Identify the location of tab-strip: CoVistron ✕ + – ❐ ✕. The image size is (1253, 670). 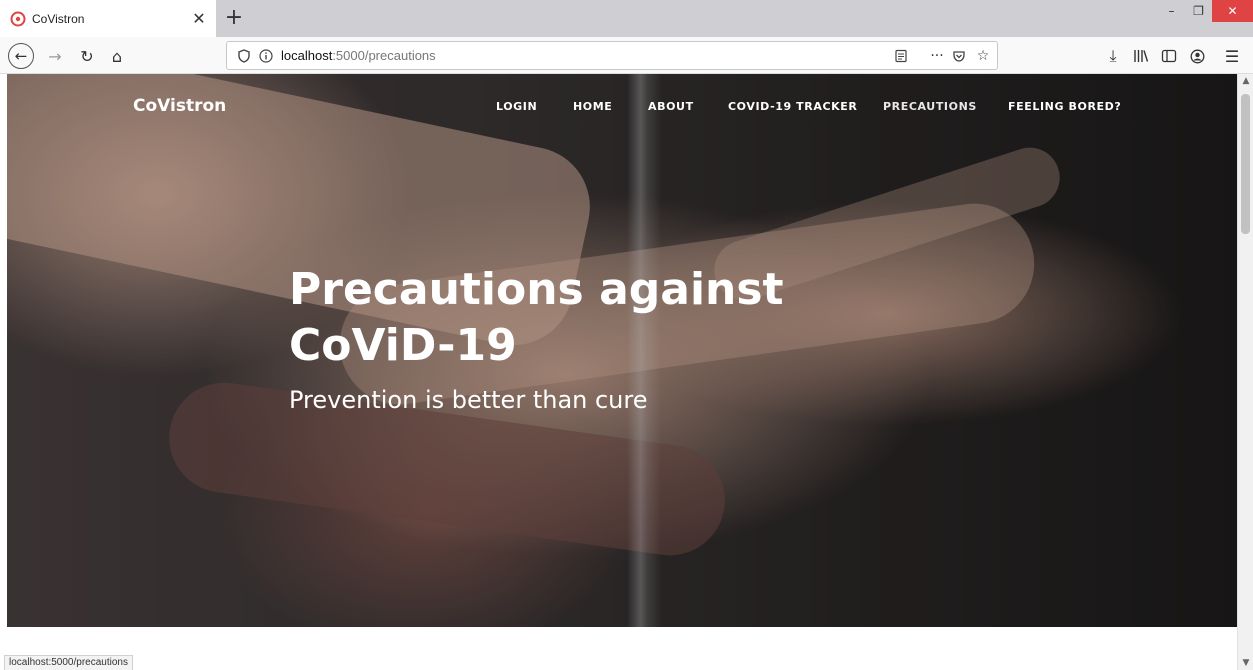
(626, 18).